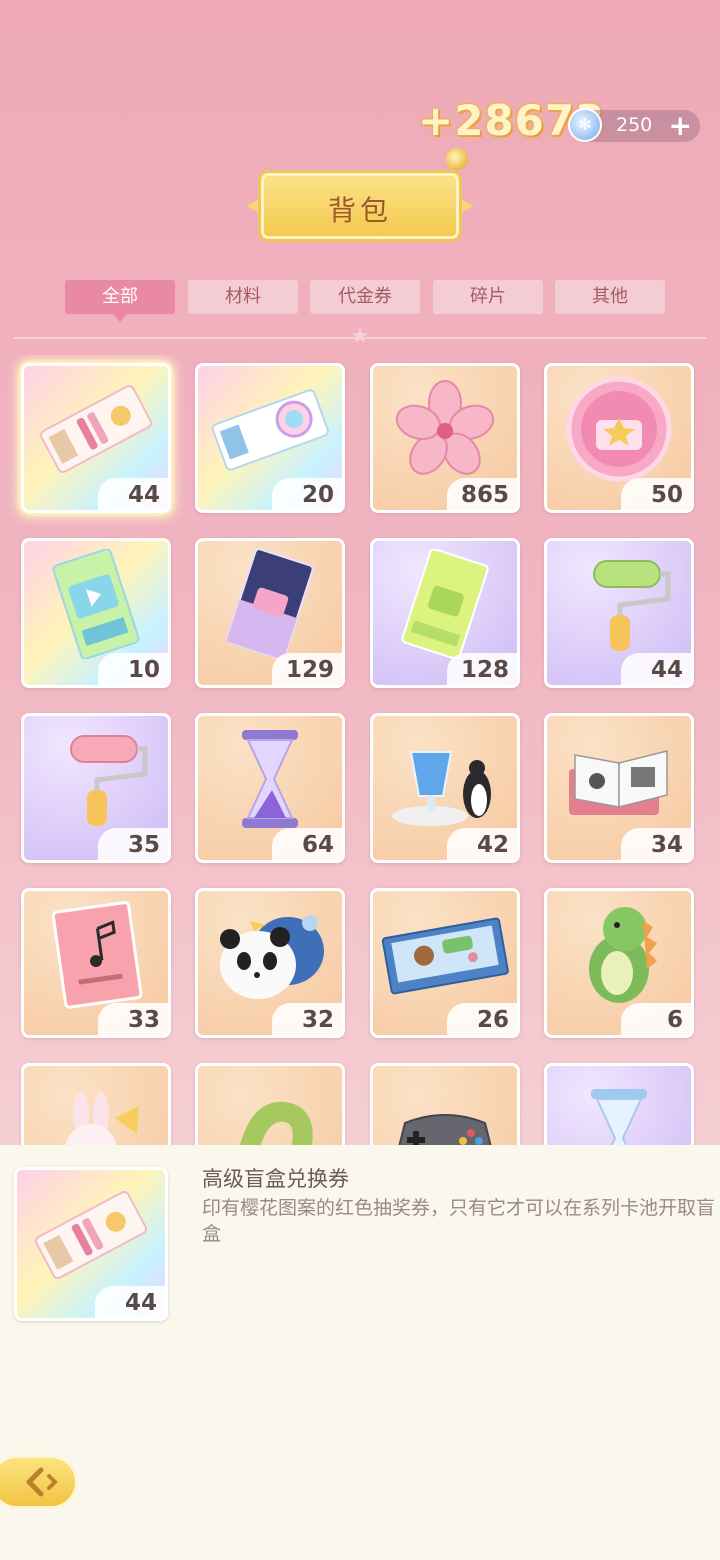  Describe the element at coordinates (96, 604) in the screenshot. I see `video-ticket-icon` at that location.